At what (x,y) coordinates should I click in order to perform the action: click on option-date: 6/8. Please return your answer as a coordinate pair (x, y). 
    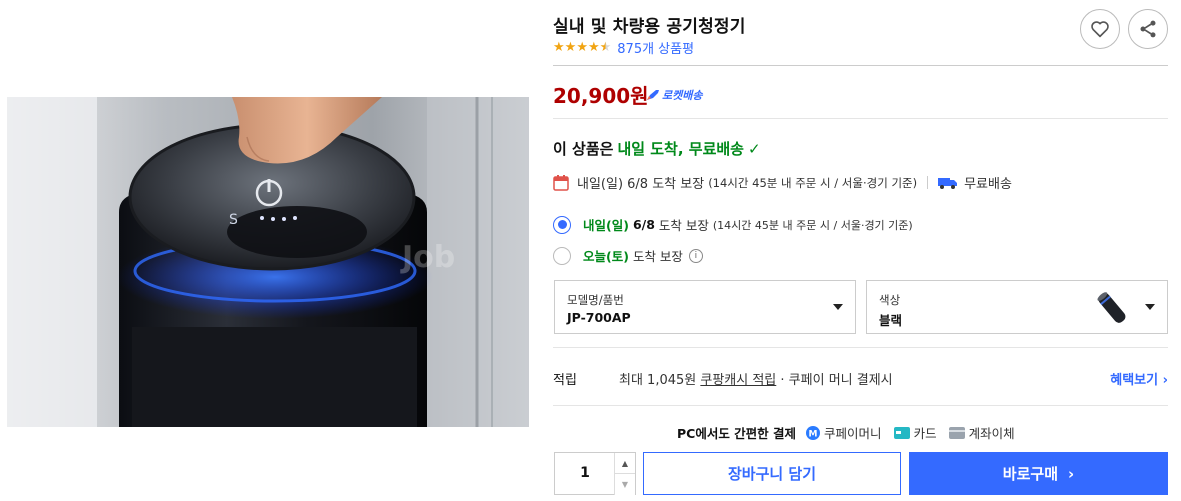
    Looking at the image, I should click on (643, 224).